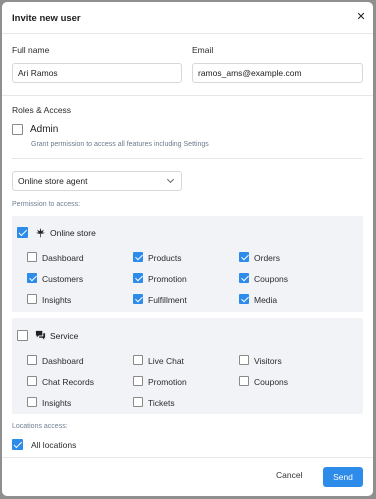 The image size is (376, 499). I want to click on service-coupons-checkbox, so click(244, 381).